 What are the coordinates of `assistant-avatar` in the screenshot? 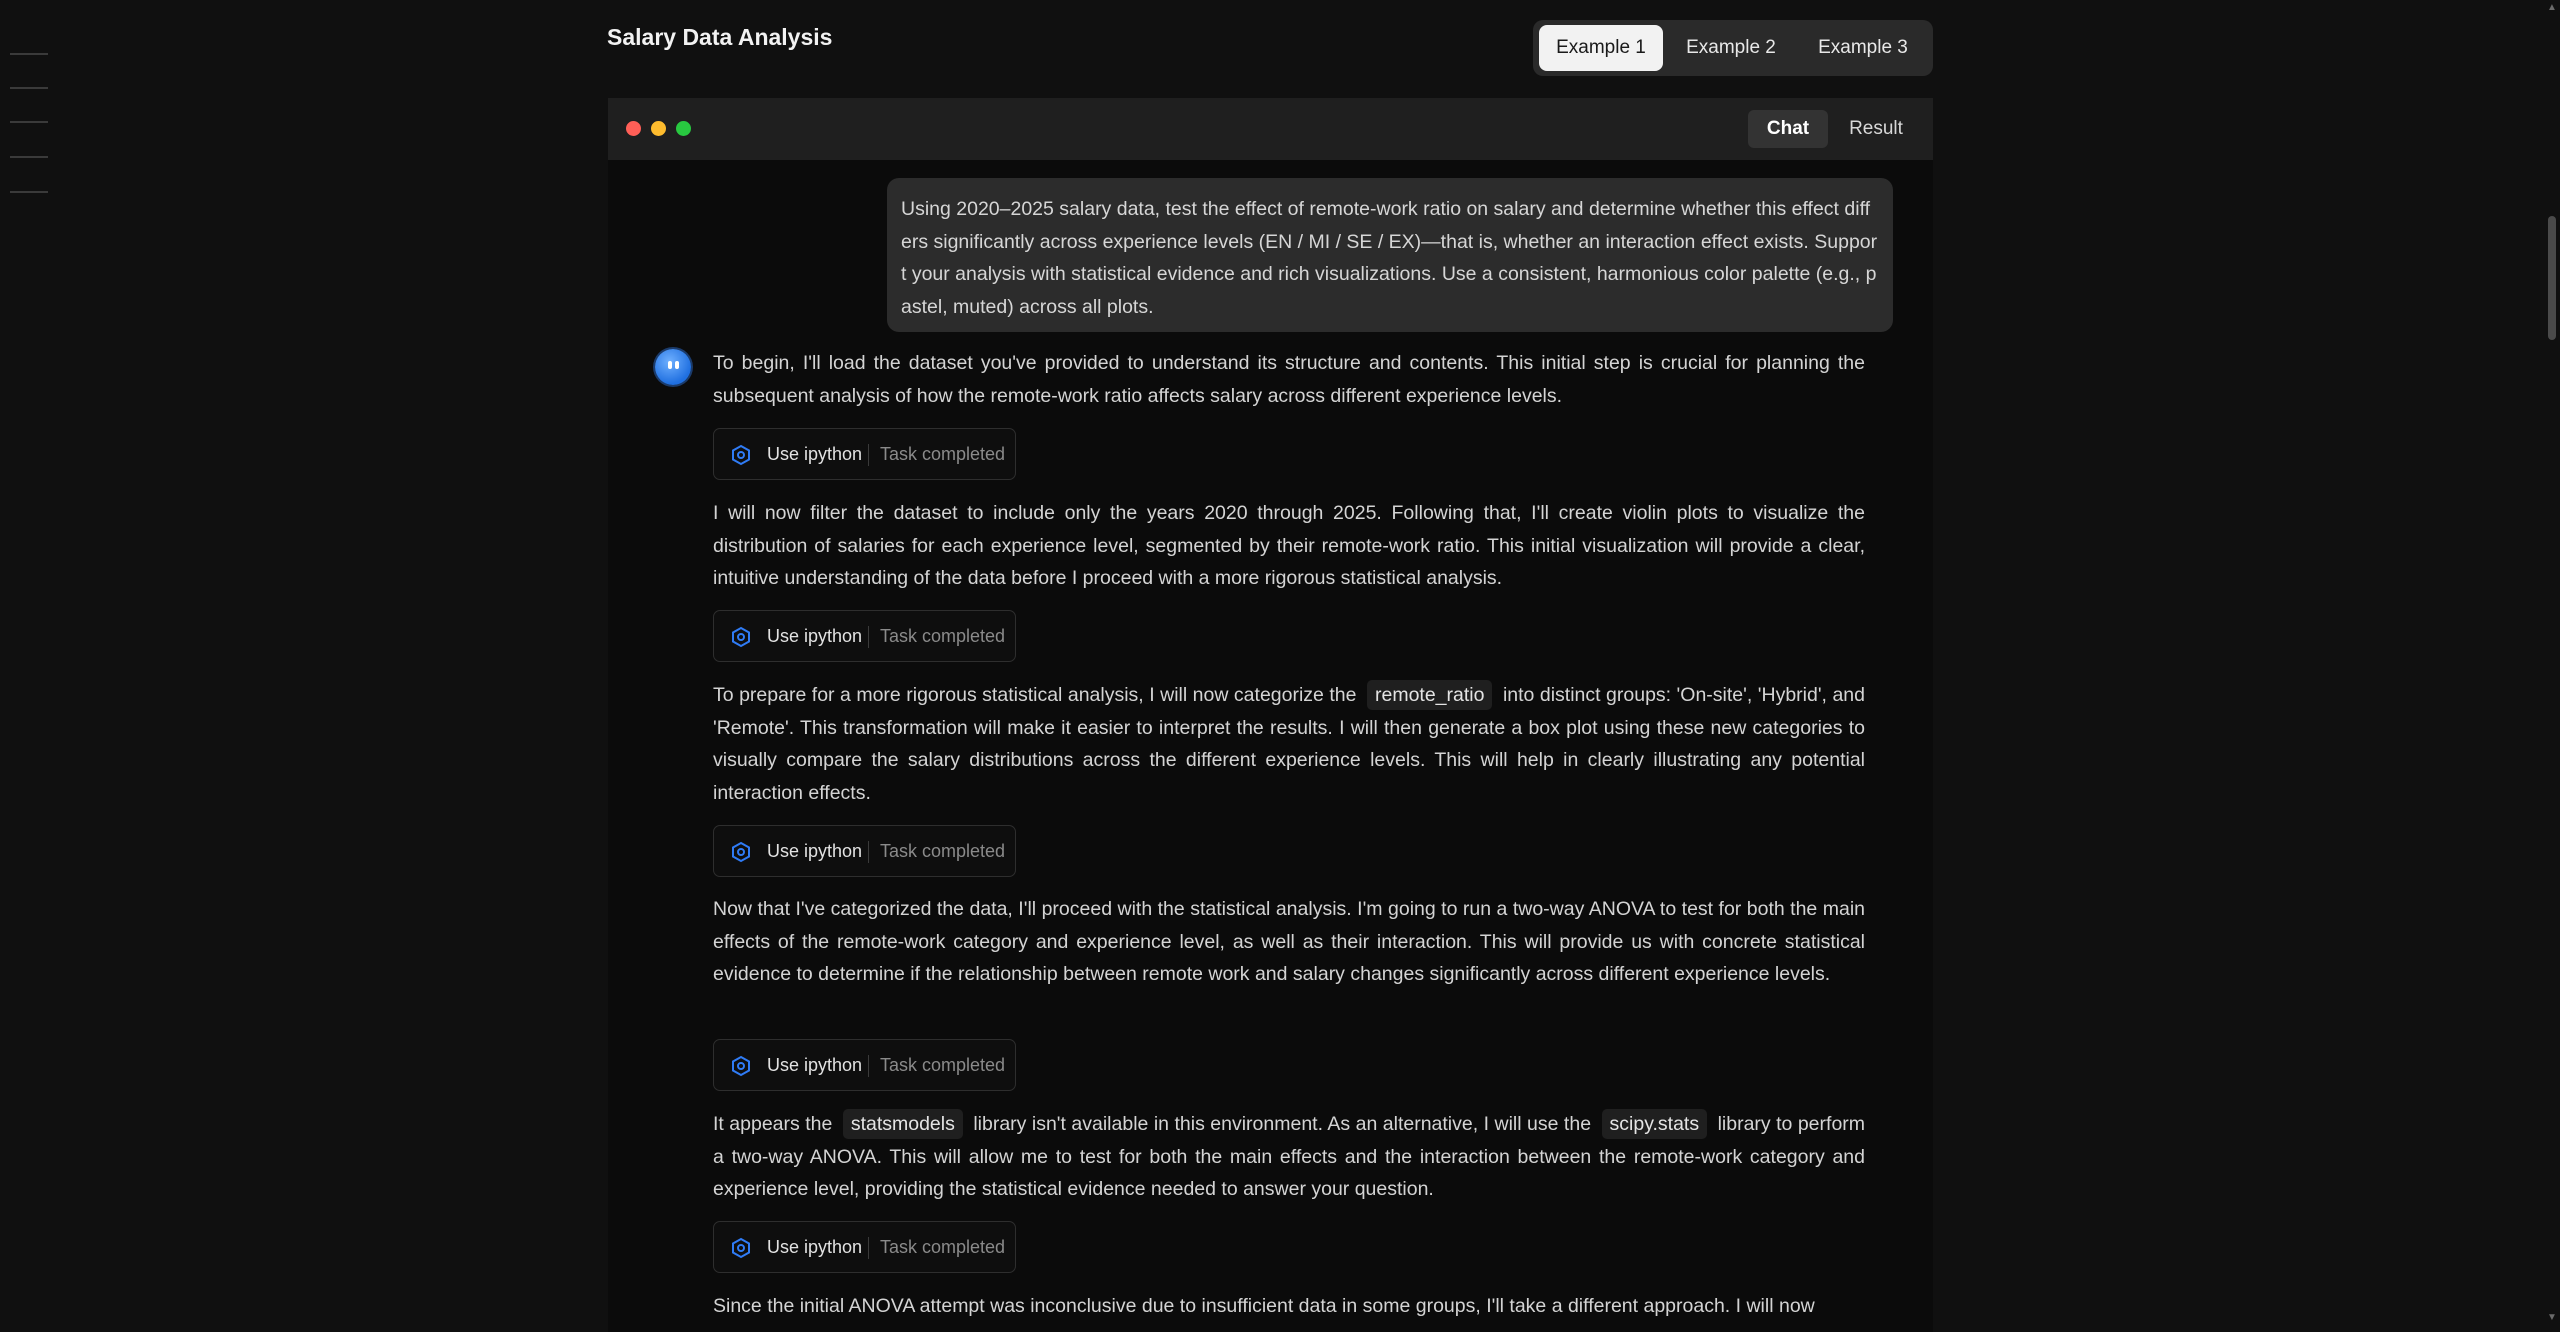 It's located at (673, 367).